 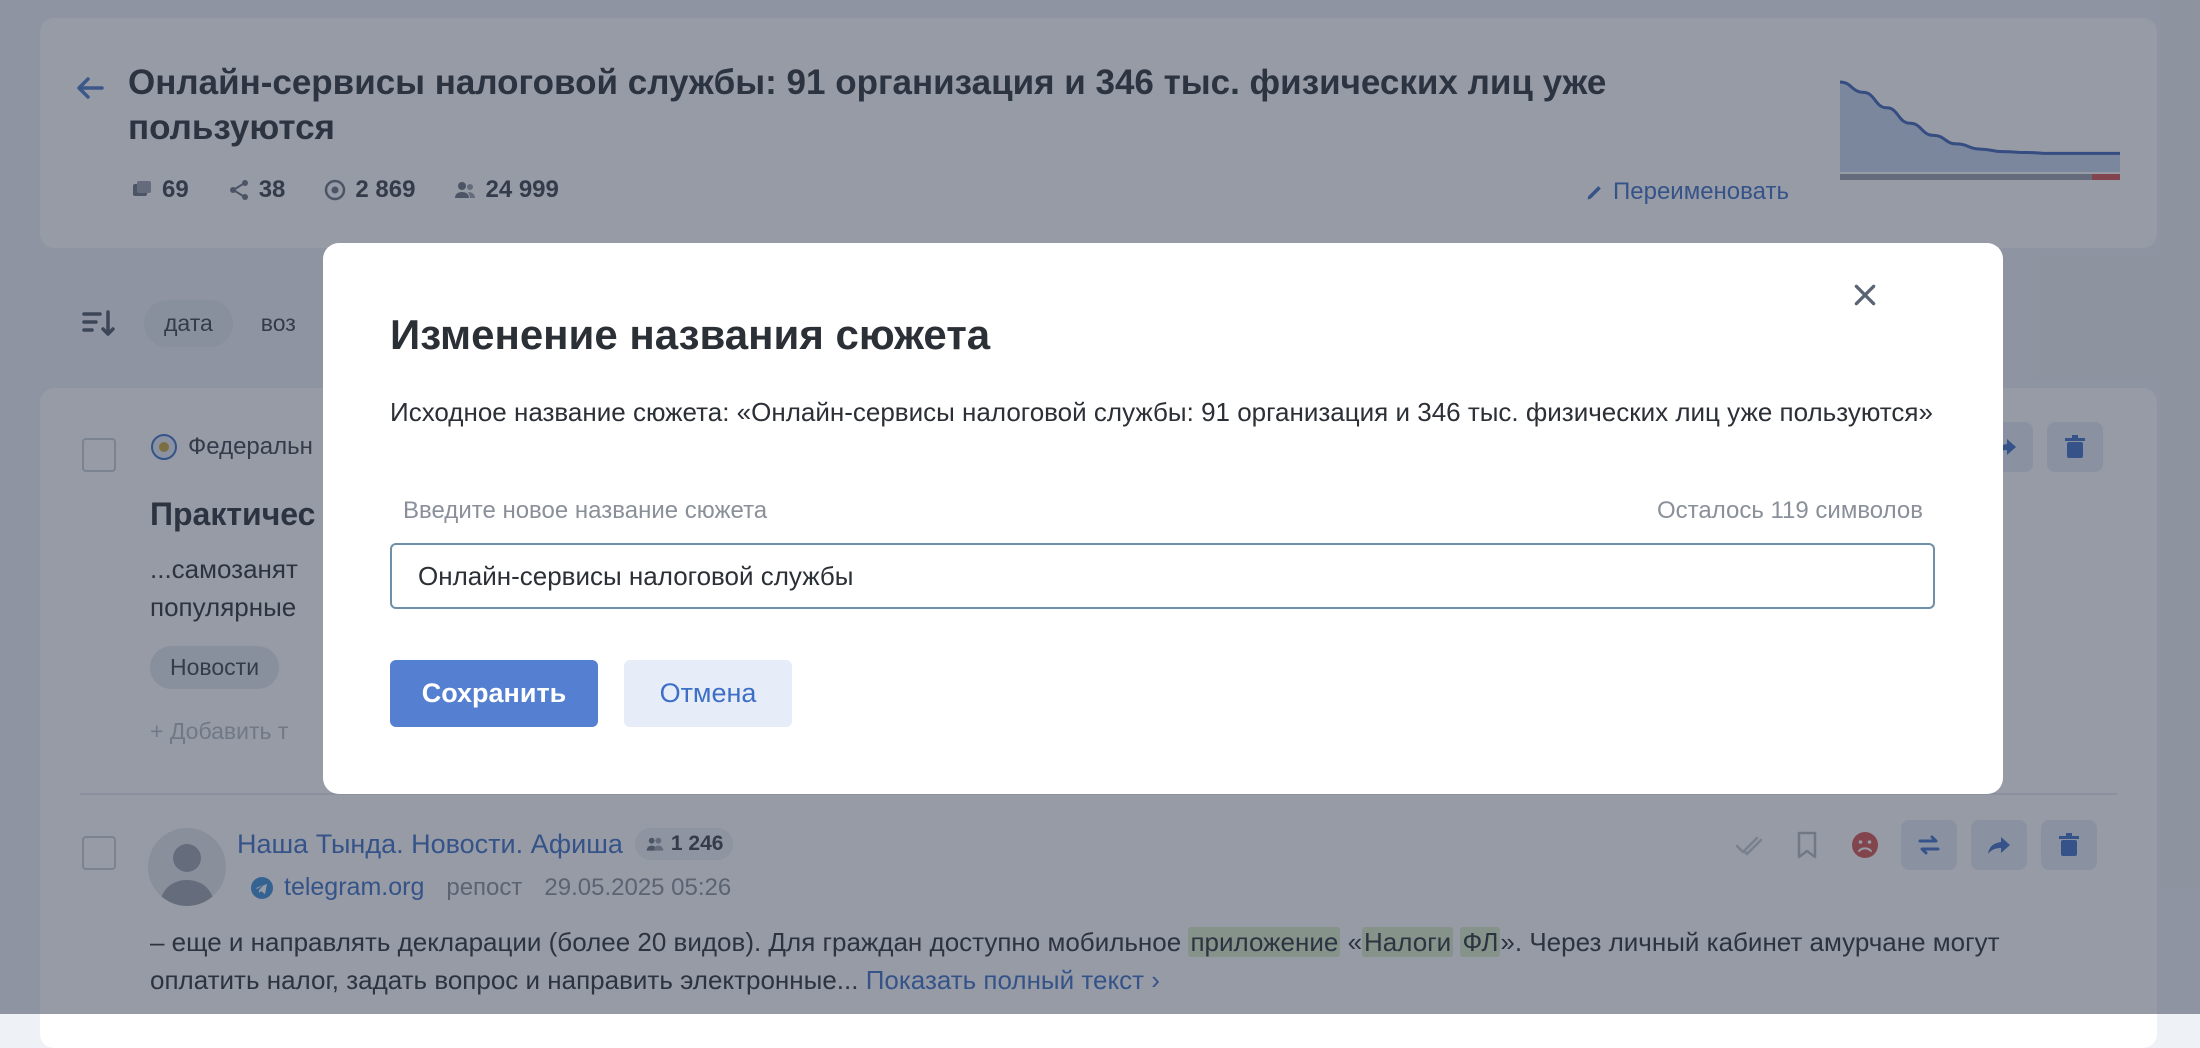 What do you see at coordinates (1790, 511) in the screenshot?
I see `remaining-chars-counter: Осталось 119 символов` at bounding box center [1790, 511].